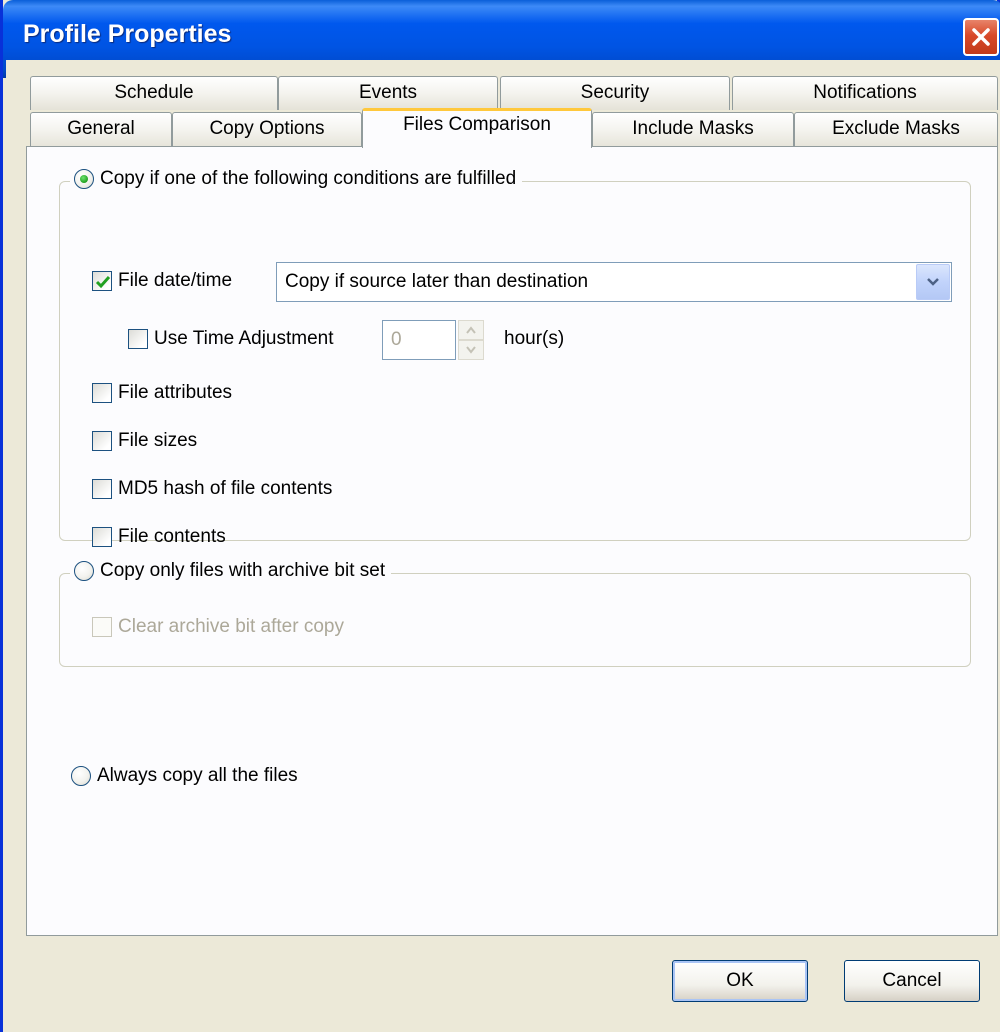  I want to click on tab-schedule: Schedule, so click(154, 93).